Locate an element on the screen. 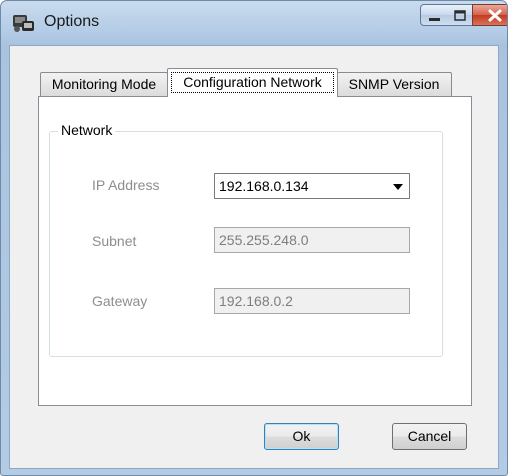 The image size is (508, 476). subnet-value: 255.255.248.0 is located at coordinates (264, 240).